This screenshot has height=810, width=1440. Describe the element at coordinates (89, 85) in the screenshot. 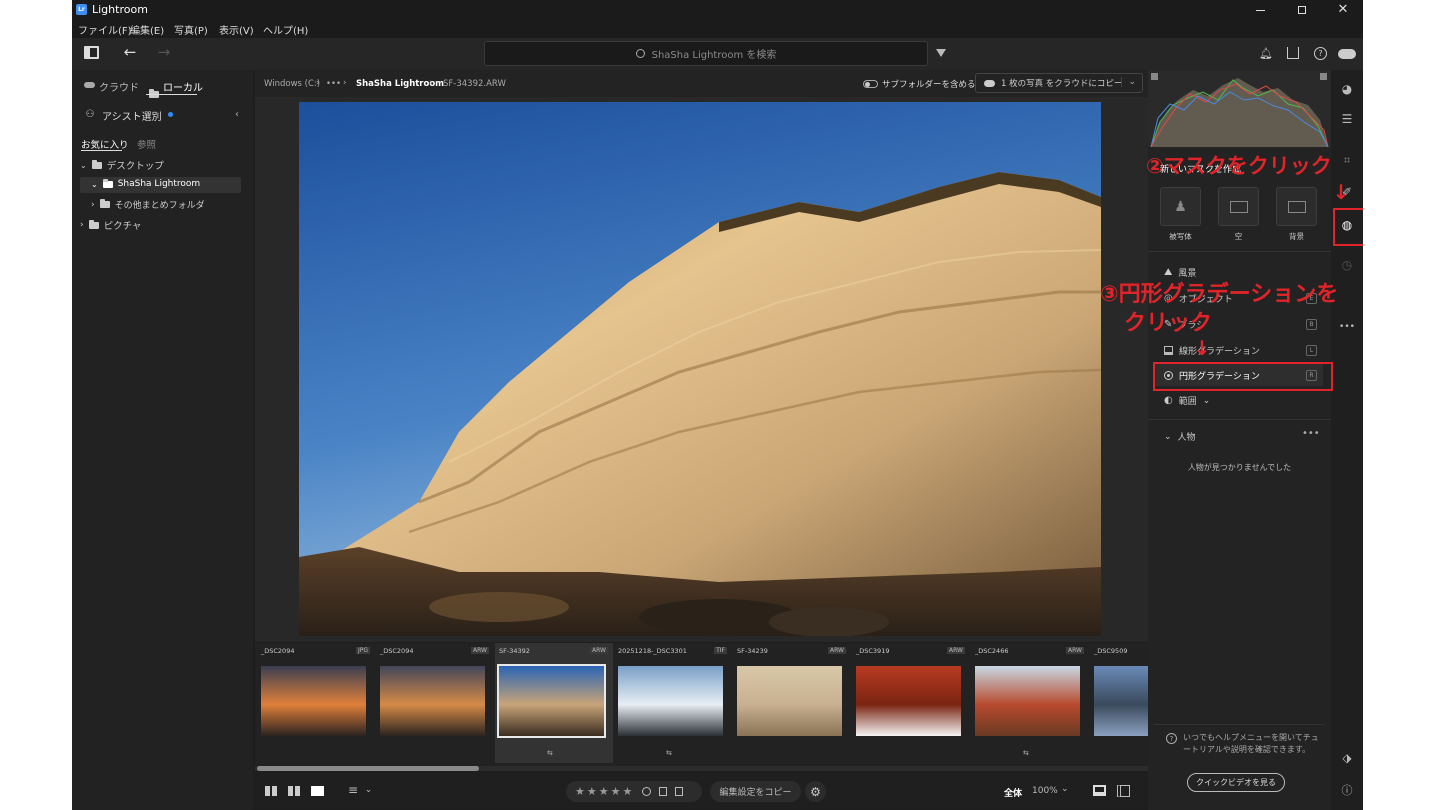

I see `cloud-tab-icon` at that location.